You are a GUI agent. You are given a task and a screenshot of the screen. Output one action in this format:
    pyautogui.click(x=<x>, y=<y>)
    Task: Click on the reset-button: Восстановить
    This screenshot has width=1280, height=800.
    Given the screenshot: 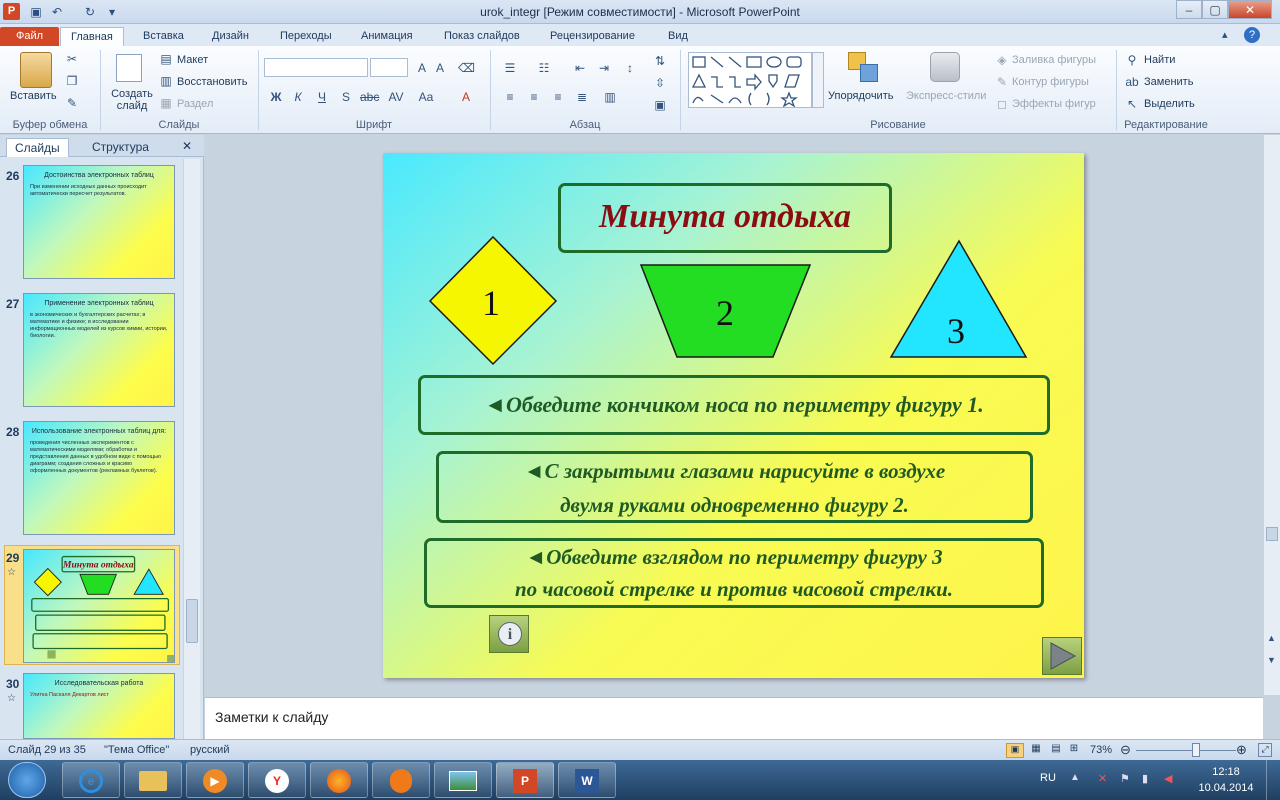 What is the action you would take?
    pyautogui.click(x=212, y=82)
    